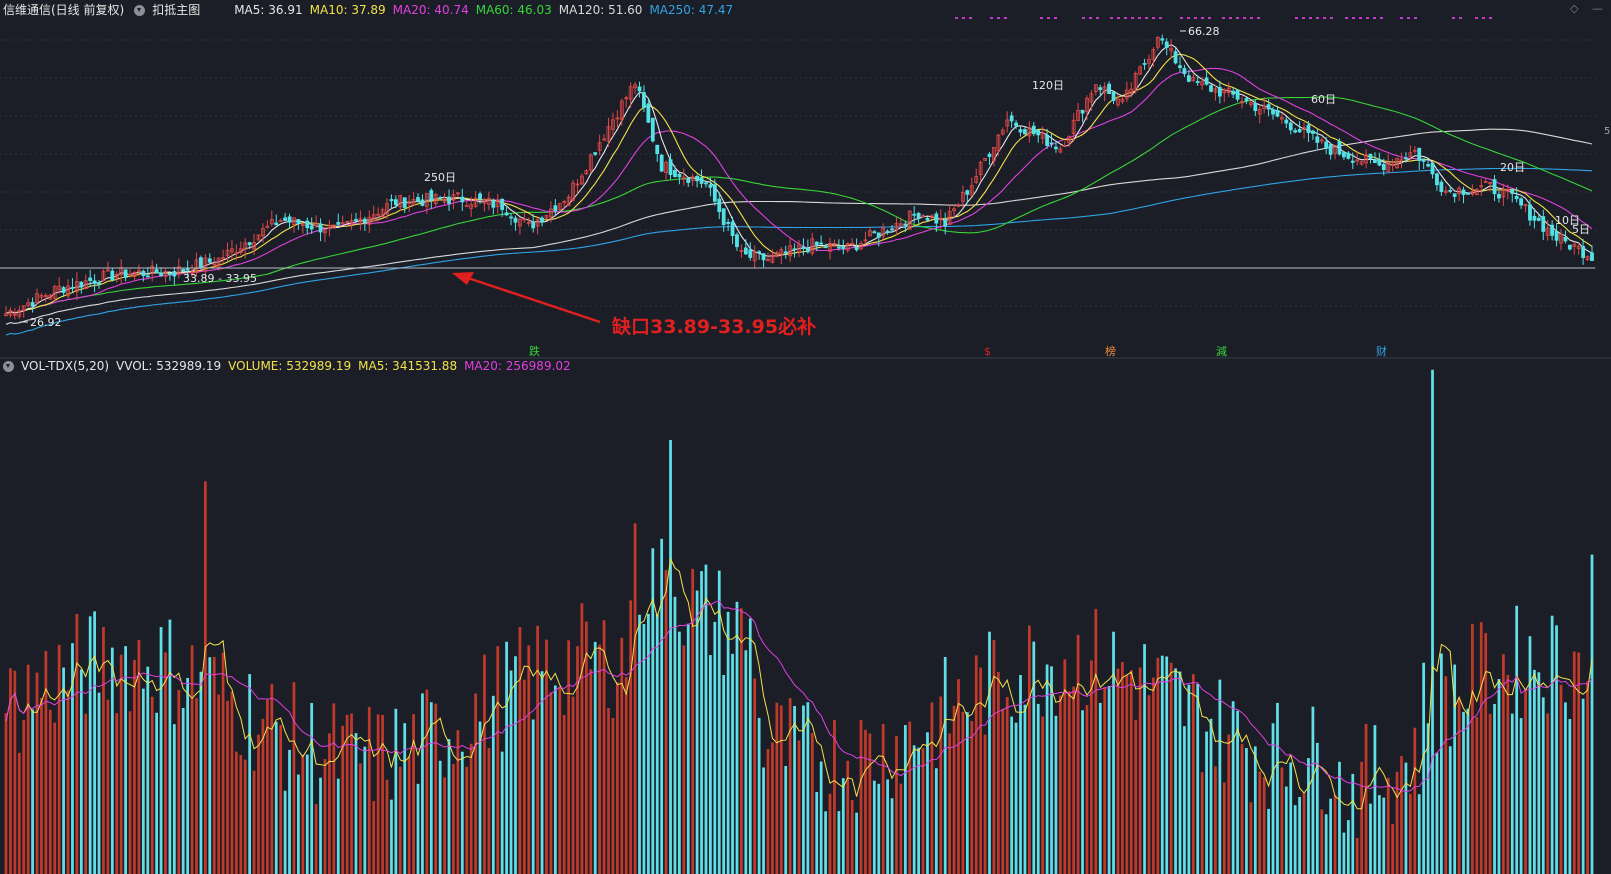 This screenshot has width=1611, height=874. Describe the element at coordinates (8, 366) in the screenshot. I see `volume-dropdown-icon` at that location.